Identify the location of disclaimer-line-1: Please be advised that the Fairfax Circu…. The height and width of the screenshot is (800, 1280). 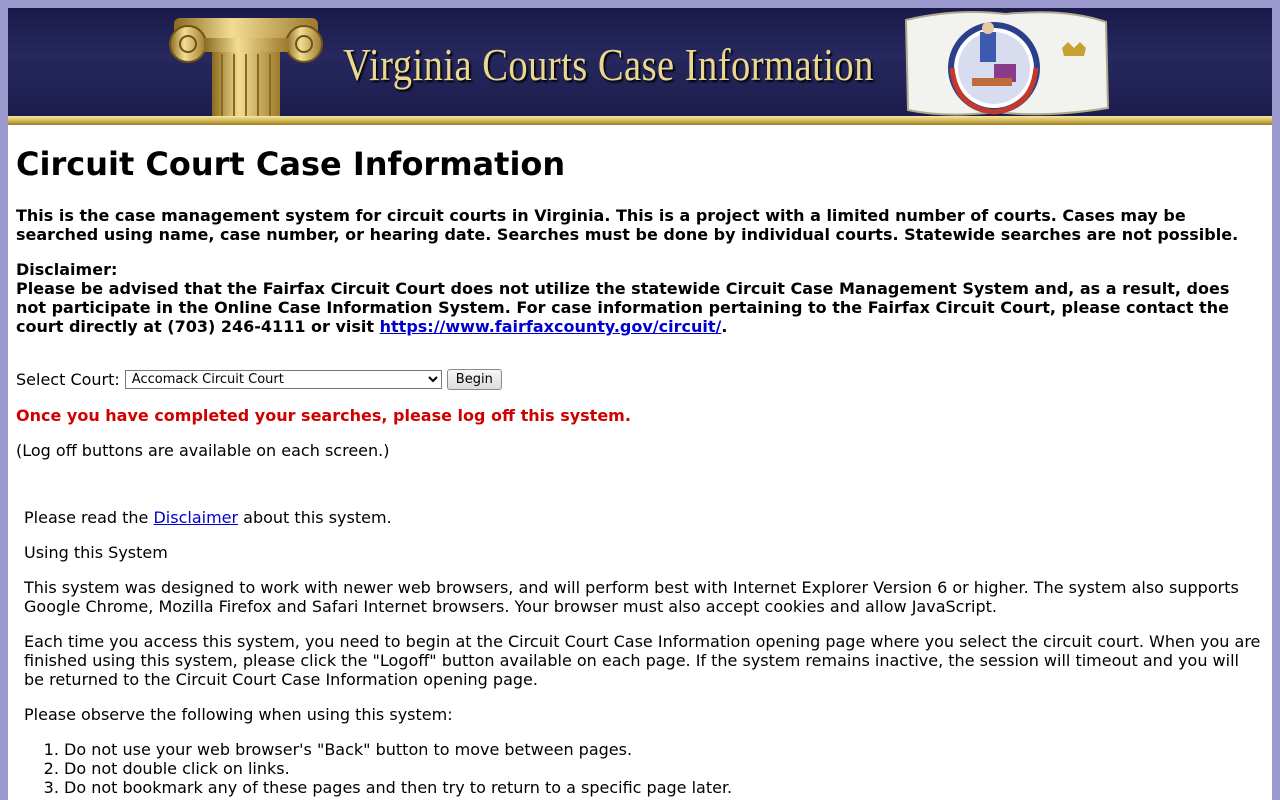
(623, 288).